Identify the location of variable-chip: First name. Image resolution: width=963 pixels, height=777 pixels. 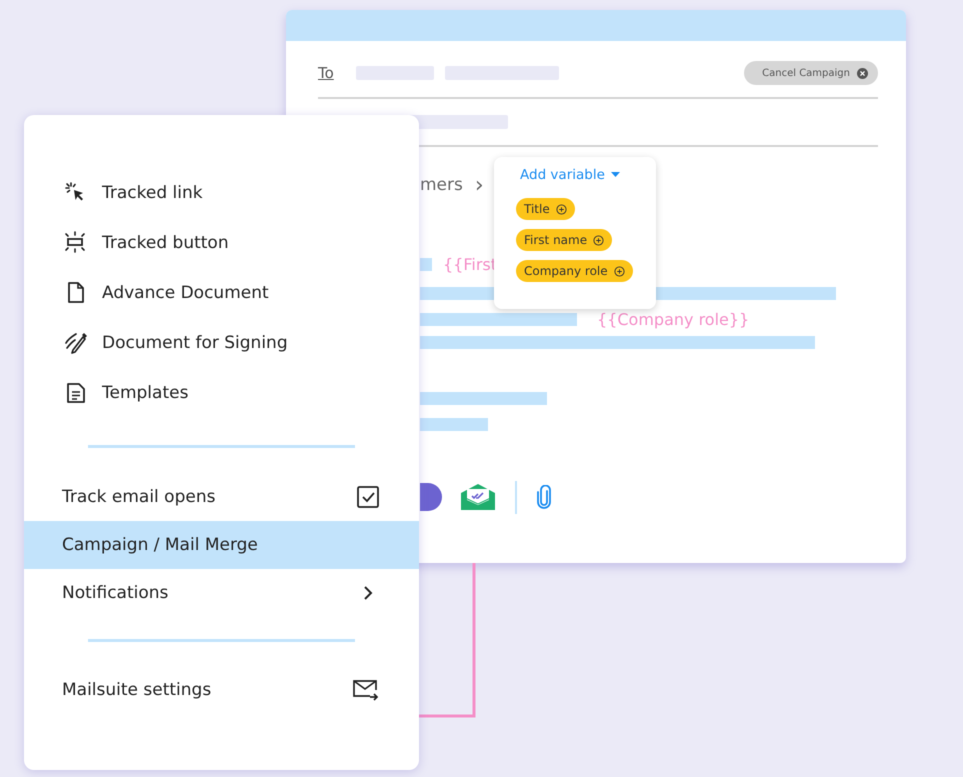
(564, 240).